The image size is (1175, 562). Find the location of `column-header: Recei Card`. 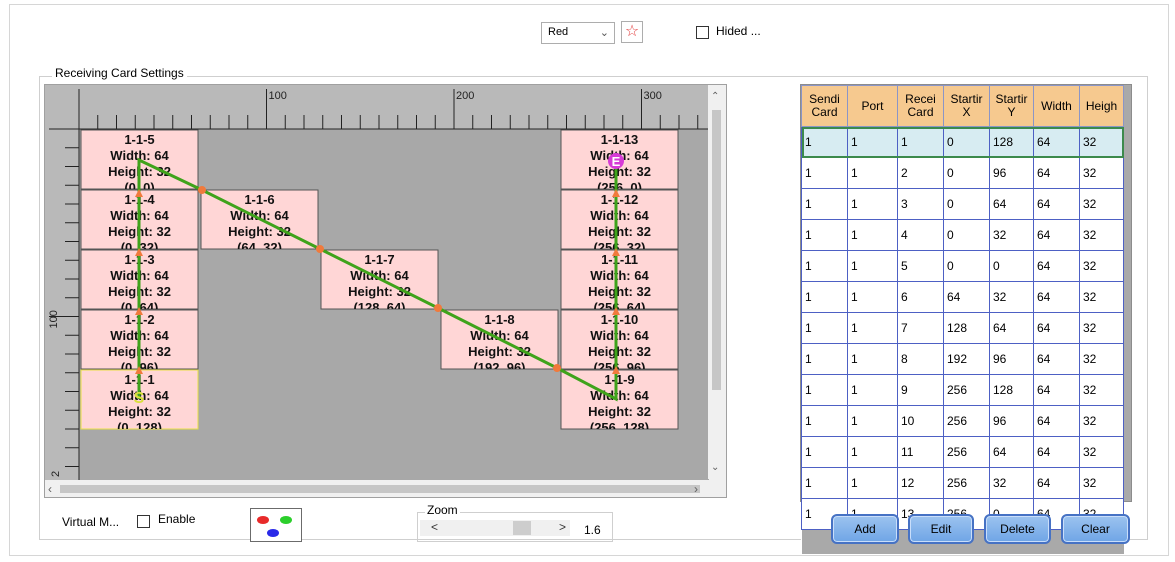

column-header: Recei Card is located at coordinates (920, 106).